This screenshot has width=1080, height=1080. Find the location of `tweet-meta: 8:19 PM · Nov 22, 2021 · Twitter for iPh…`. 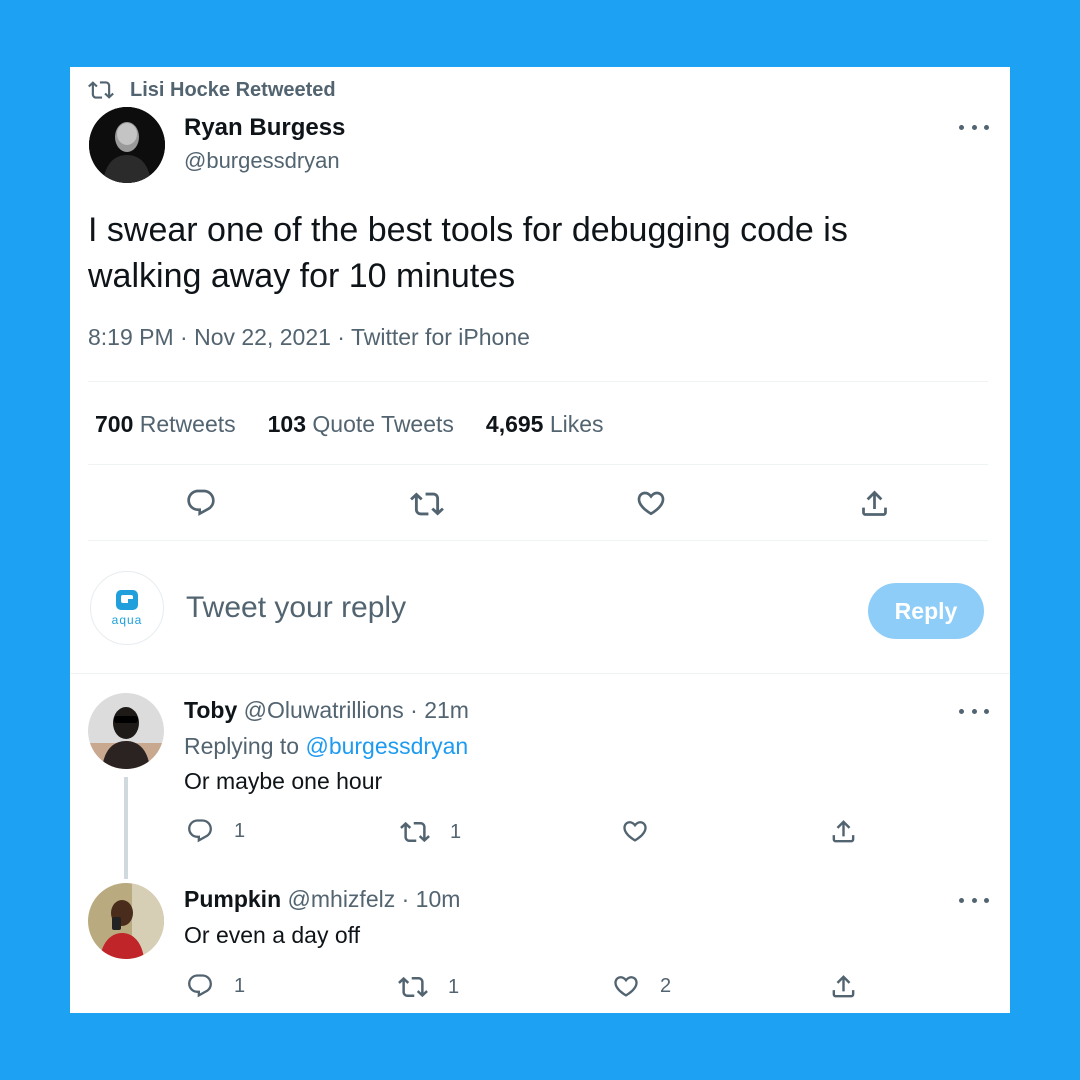

tweet-meta: 8:19 PM · Nov 22, 2021 · Twitter for iPh… is located at coordinates (309, 337).